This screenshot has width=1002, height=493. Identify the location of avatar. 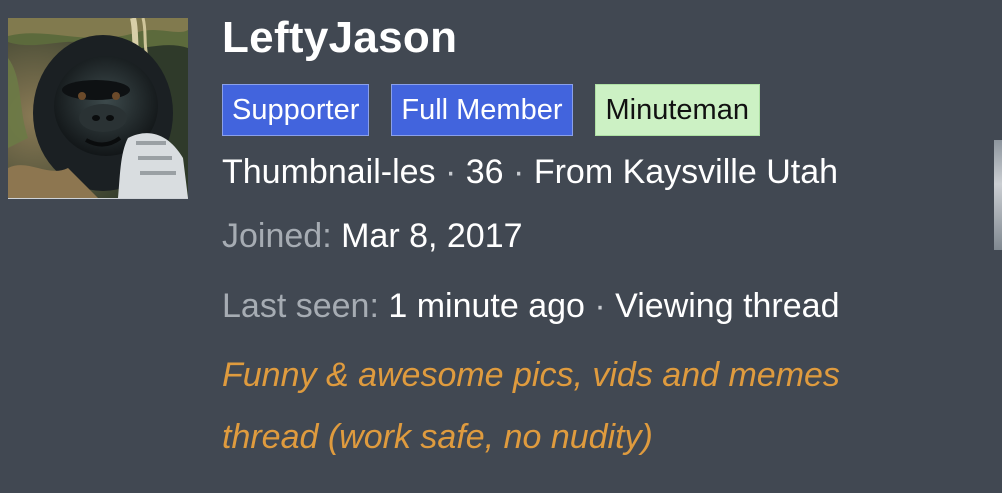
(98, 108).